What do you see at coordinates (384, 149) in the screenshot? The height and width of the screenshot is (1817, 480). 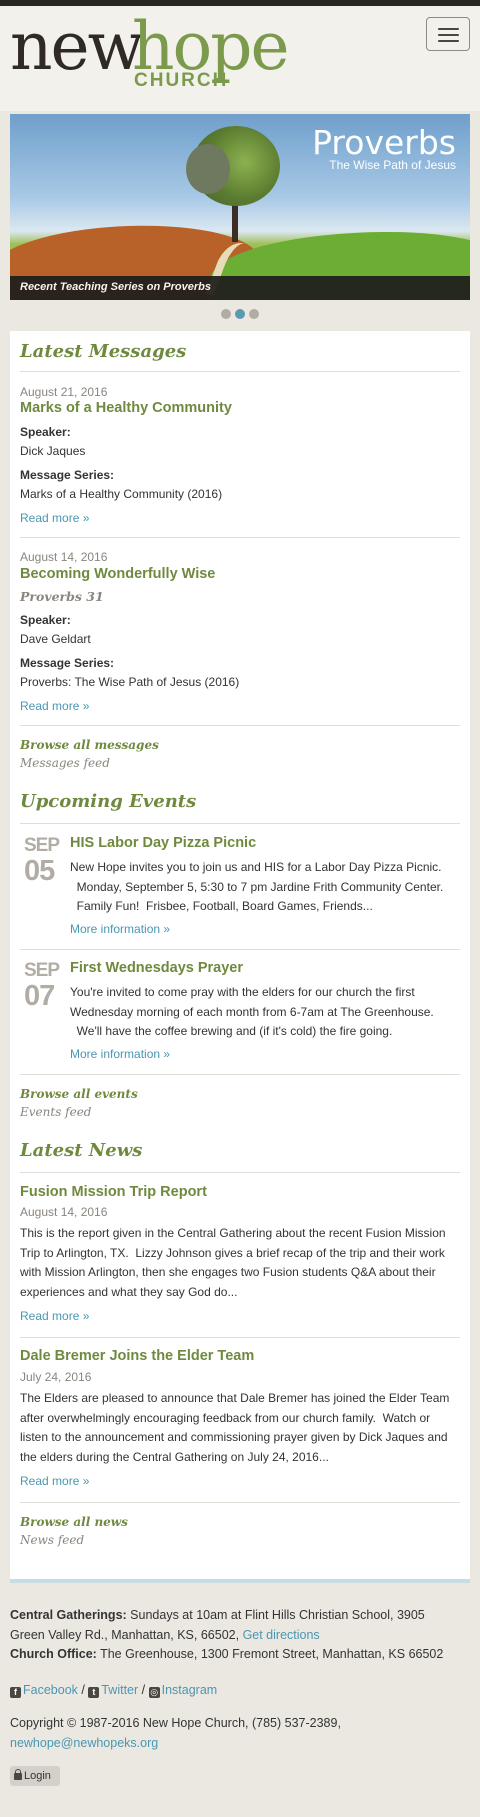 I see `banner-heading: Proverbs The Wise Path of Jesus` at bounding box center [384, 149].